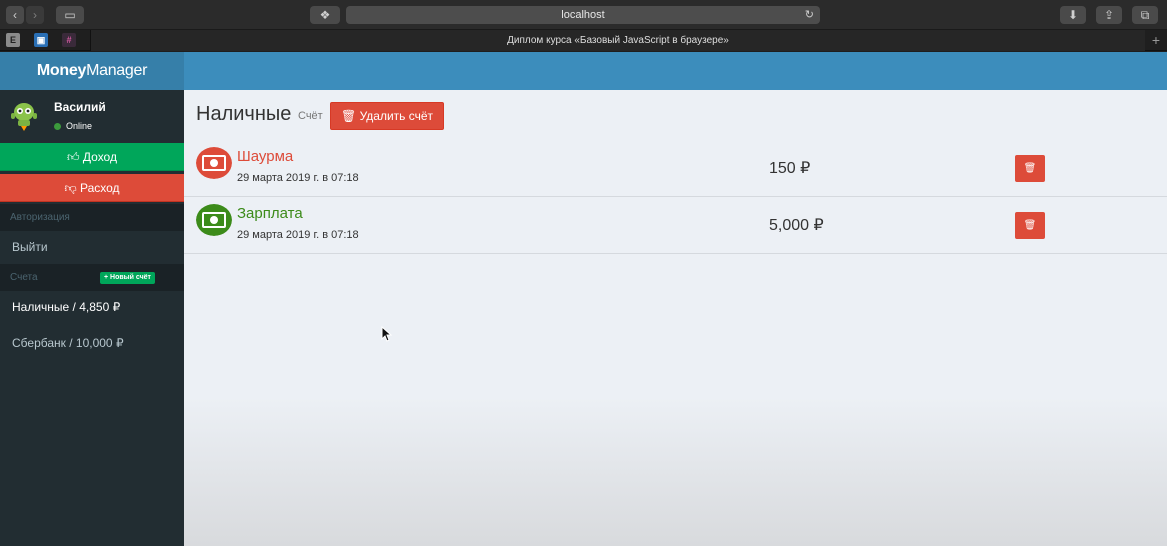 Image resolution: width=1167 pixels, height=546 pixels. I want to click on accounts-header: Счета + Новый счёт, so click(92, 277).